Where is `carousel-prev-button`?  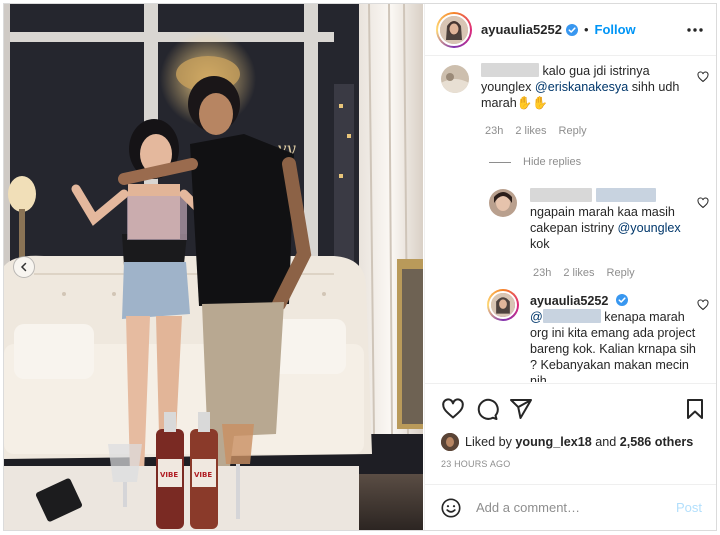 carousel-prev-button is located at coordinates (24, 267).